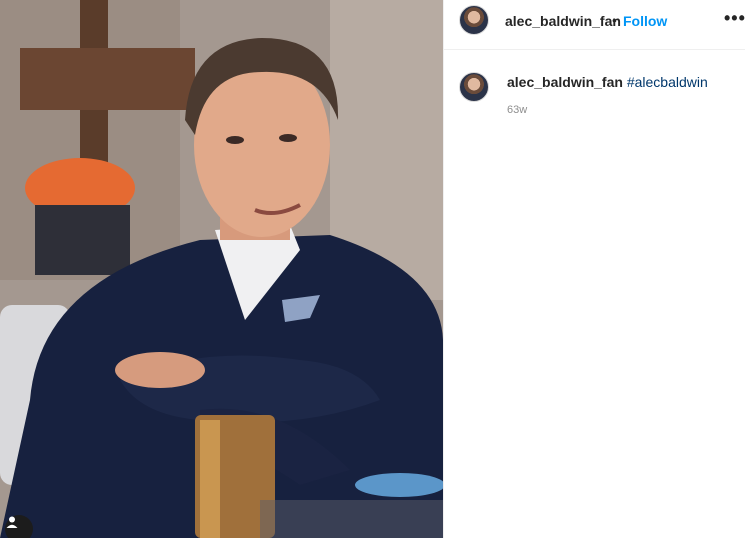 The width and height of the screenshot is (745, 538). I want to click on caption-avatar-icon, so click(474, 87).